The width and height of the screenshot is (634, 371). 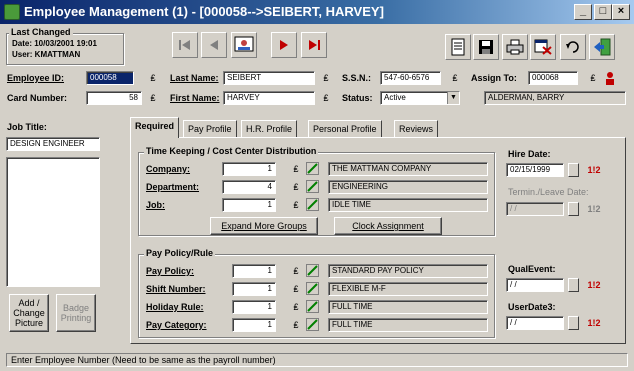 I want to click on printer-icon, so click(x=515, y=47).